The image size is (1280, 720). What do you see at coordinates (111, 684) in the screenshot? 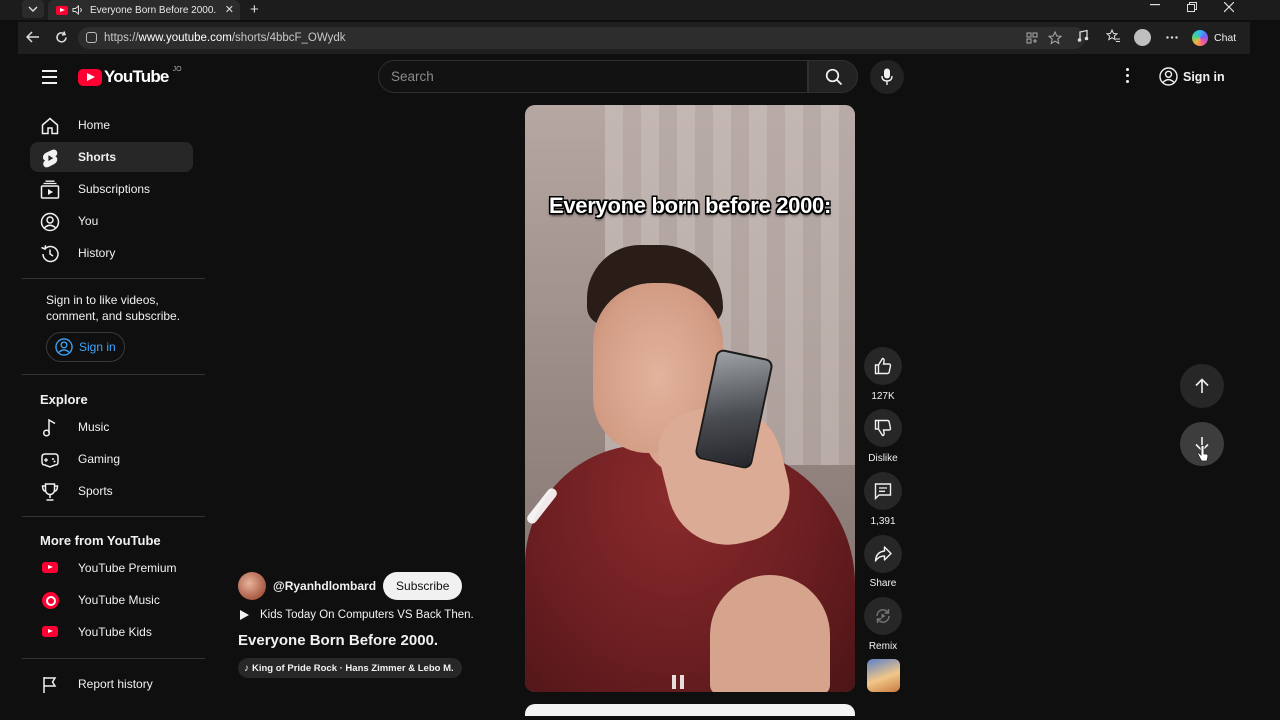
I see `sidebar-item-report-history: Report history` at bounding box center [111, 684].